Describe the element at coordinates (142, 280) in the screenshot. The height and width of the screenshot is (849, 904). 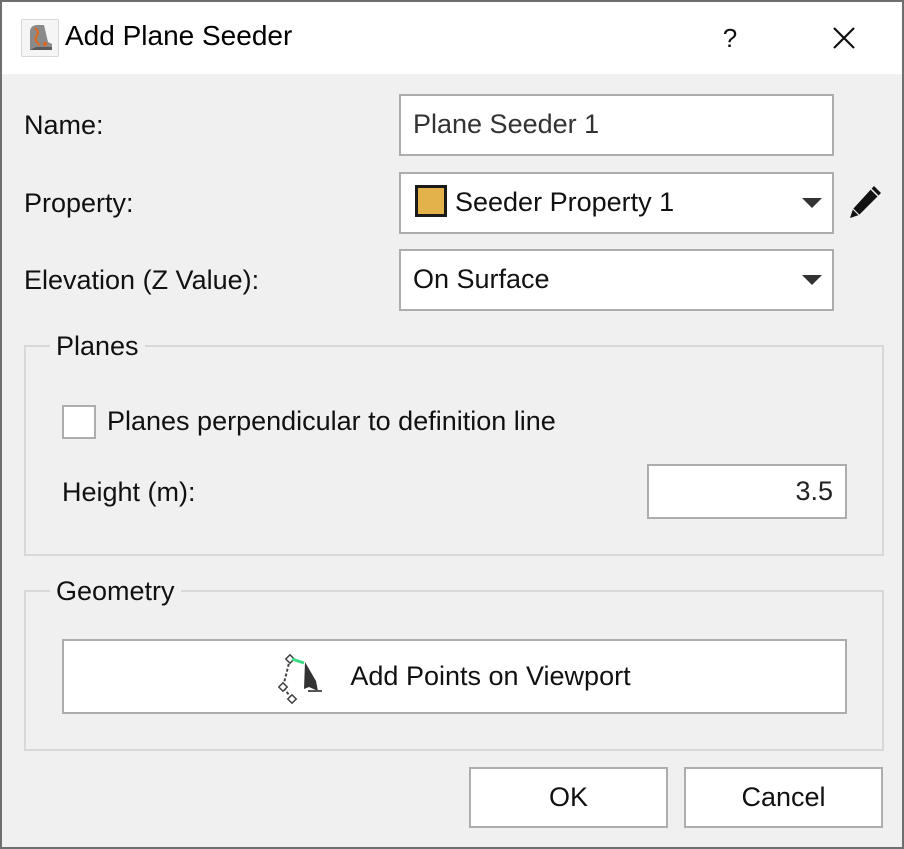
I see `elevation-label: Elevation (Z Value):` at that location.